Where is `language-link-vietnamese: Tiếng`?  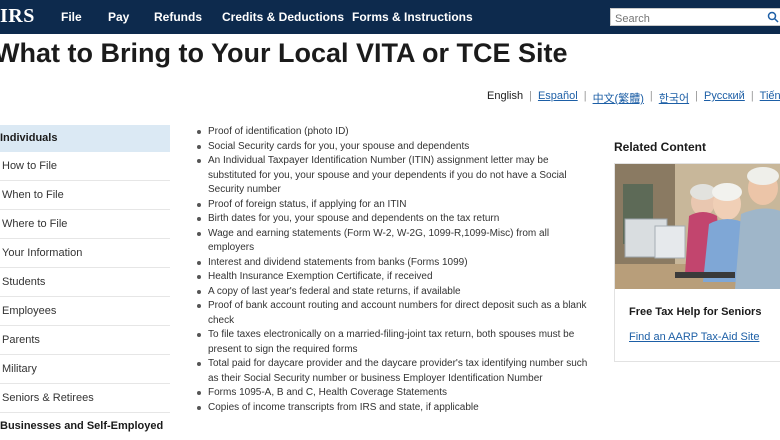
language-link-vietnamese: Tiếng is located at coordinates (770, 98).